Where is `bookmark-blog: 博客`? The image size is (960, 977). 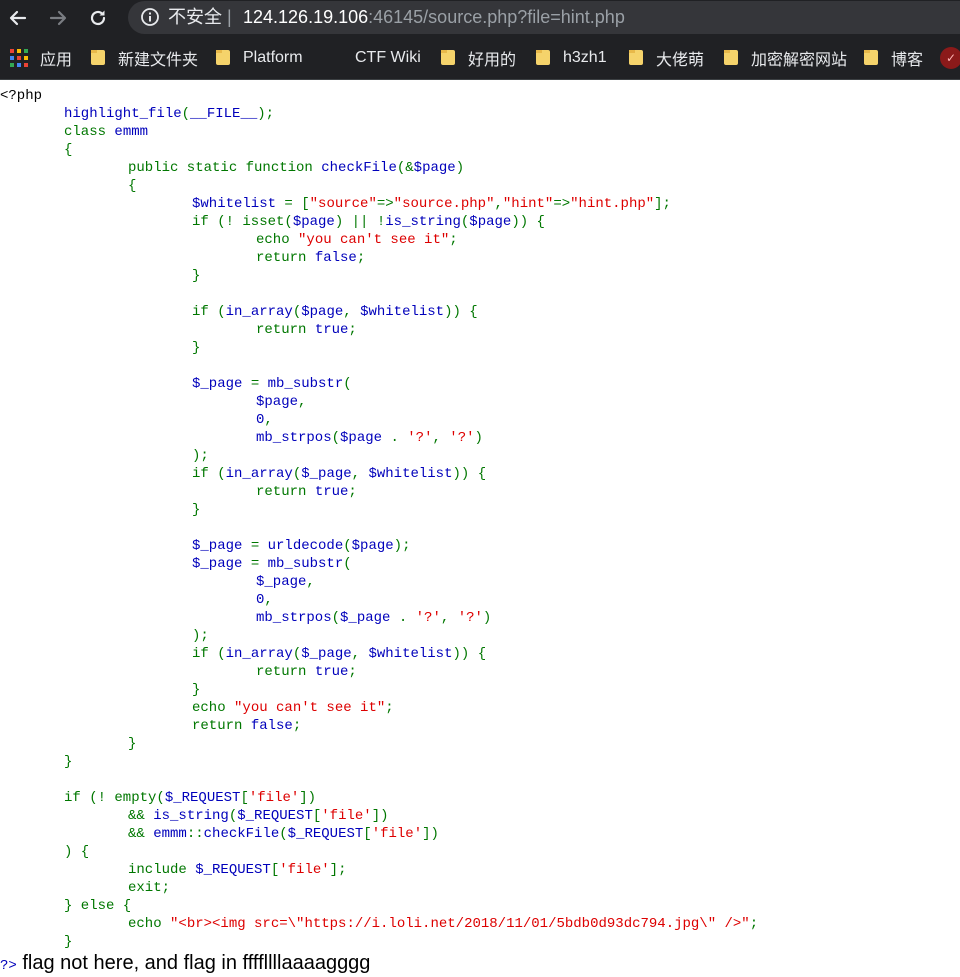 bookmark-blog: 博客 is located at coordinates (893, 58).